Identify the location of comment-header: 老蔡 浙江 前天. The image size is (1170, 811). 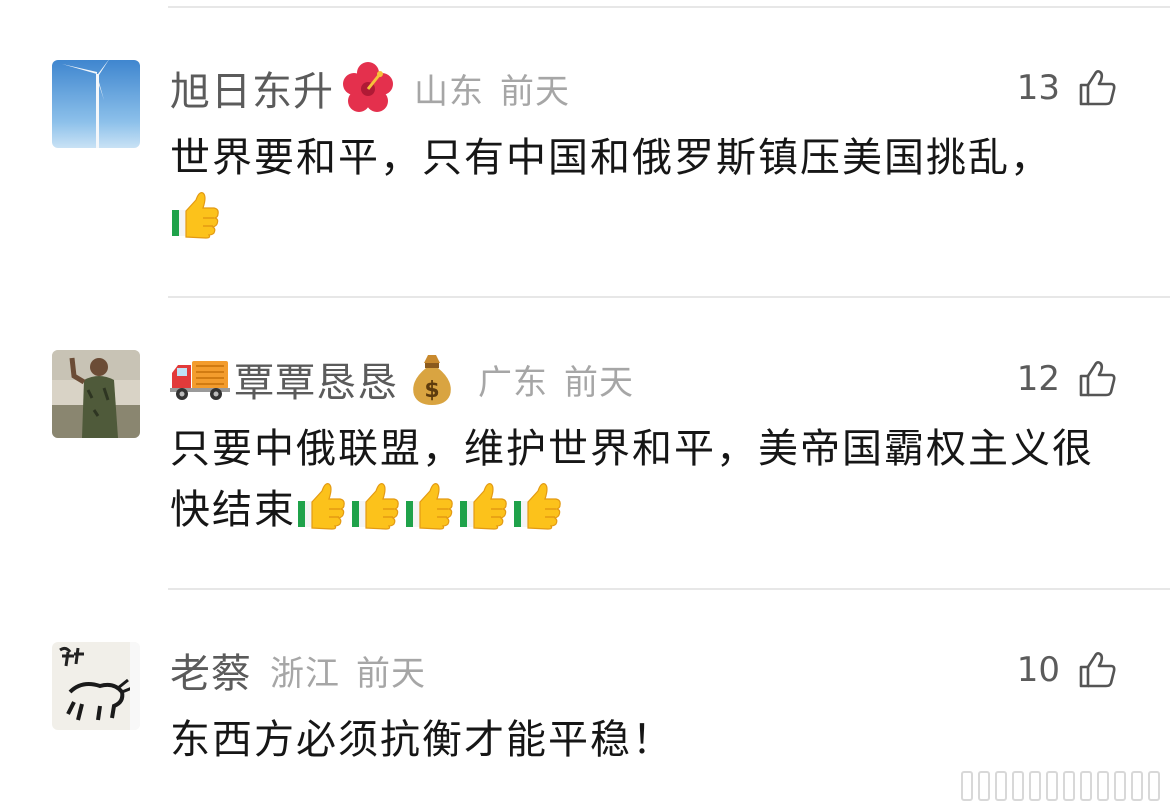
(298, 670).